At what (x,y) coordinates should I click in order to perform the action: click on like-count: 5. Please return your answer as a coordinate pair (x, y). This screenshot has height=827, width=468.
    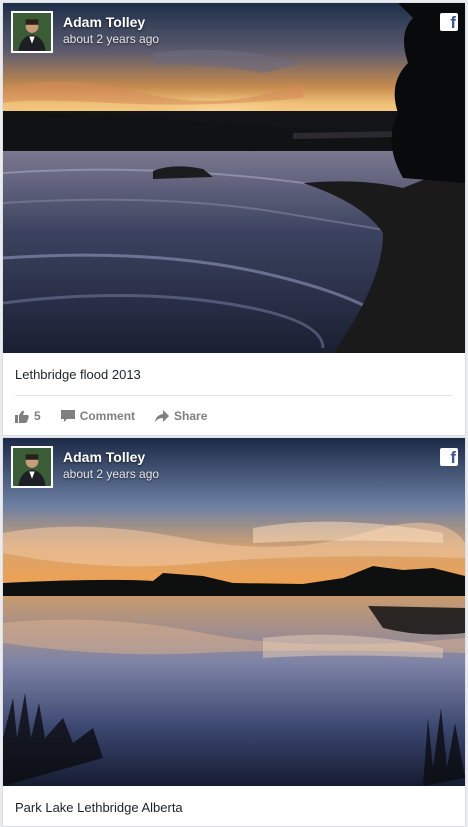
    Looking at the image, I should click on (37, 416).